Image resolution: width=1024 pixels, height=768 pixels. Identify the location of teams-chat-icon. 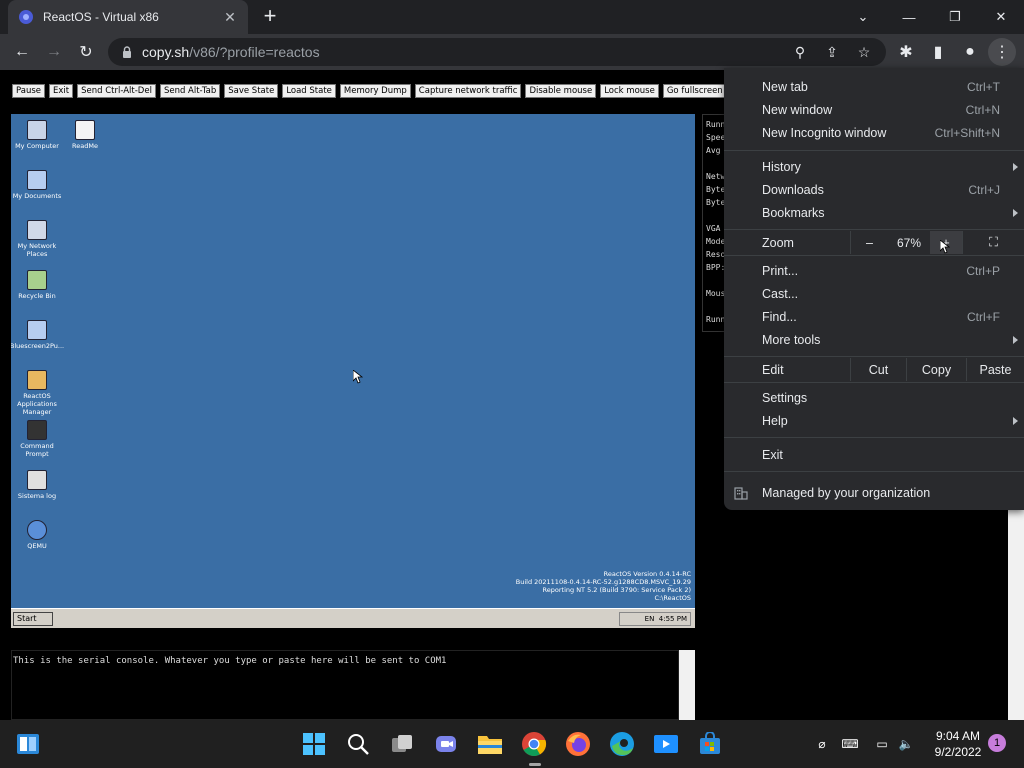
(446, 744).